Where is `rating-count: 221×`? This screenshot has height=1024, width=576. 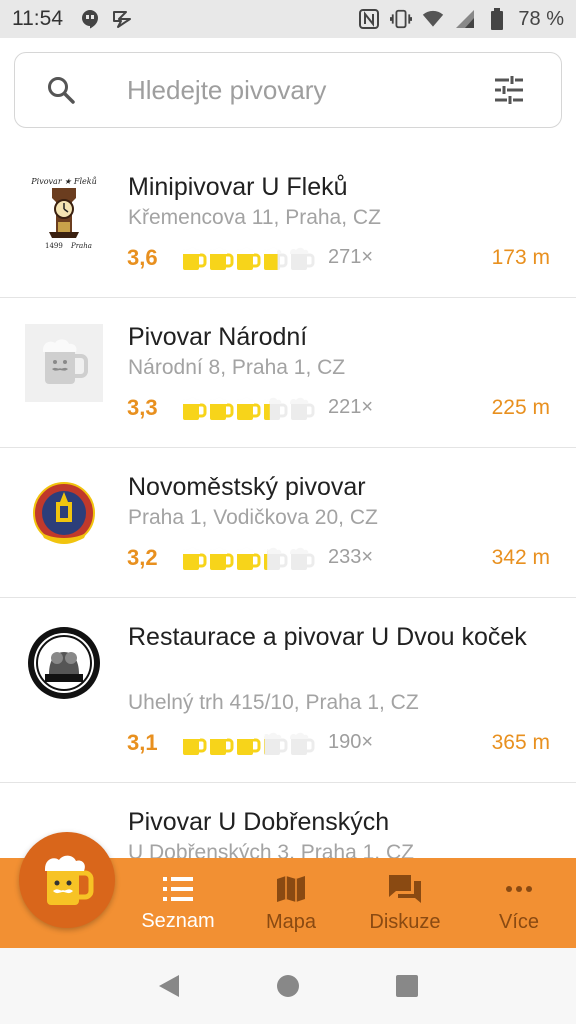
rating-count: 221× is located at coordinates (351, 407).